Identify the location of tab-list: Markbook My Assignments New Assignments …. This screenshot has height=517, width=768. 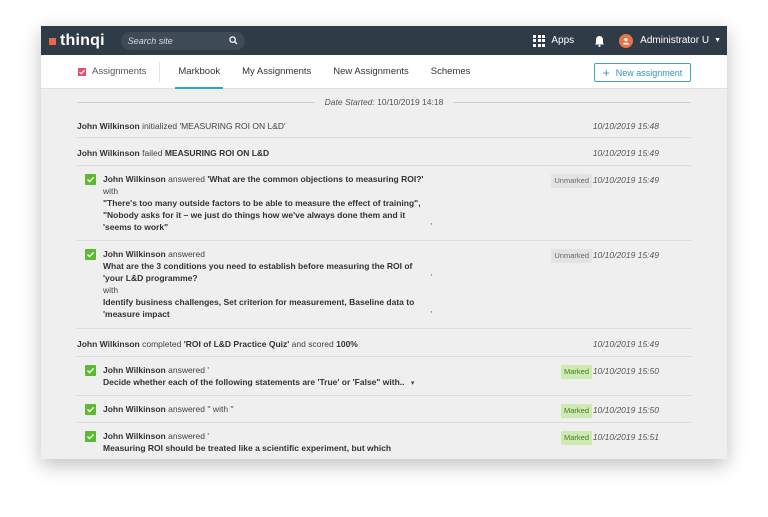
(332, 72).